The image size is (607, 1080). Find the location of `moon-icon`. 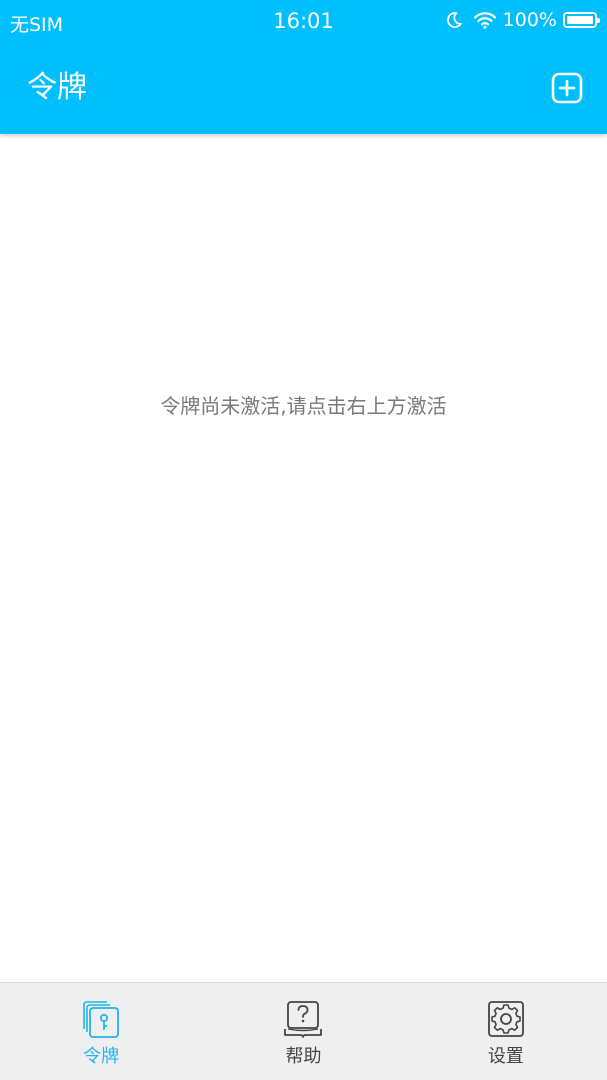

moon-icon is located at coordinates (454, 20).